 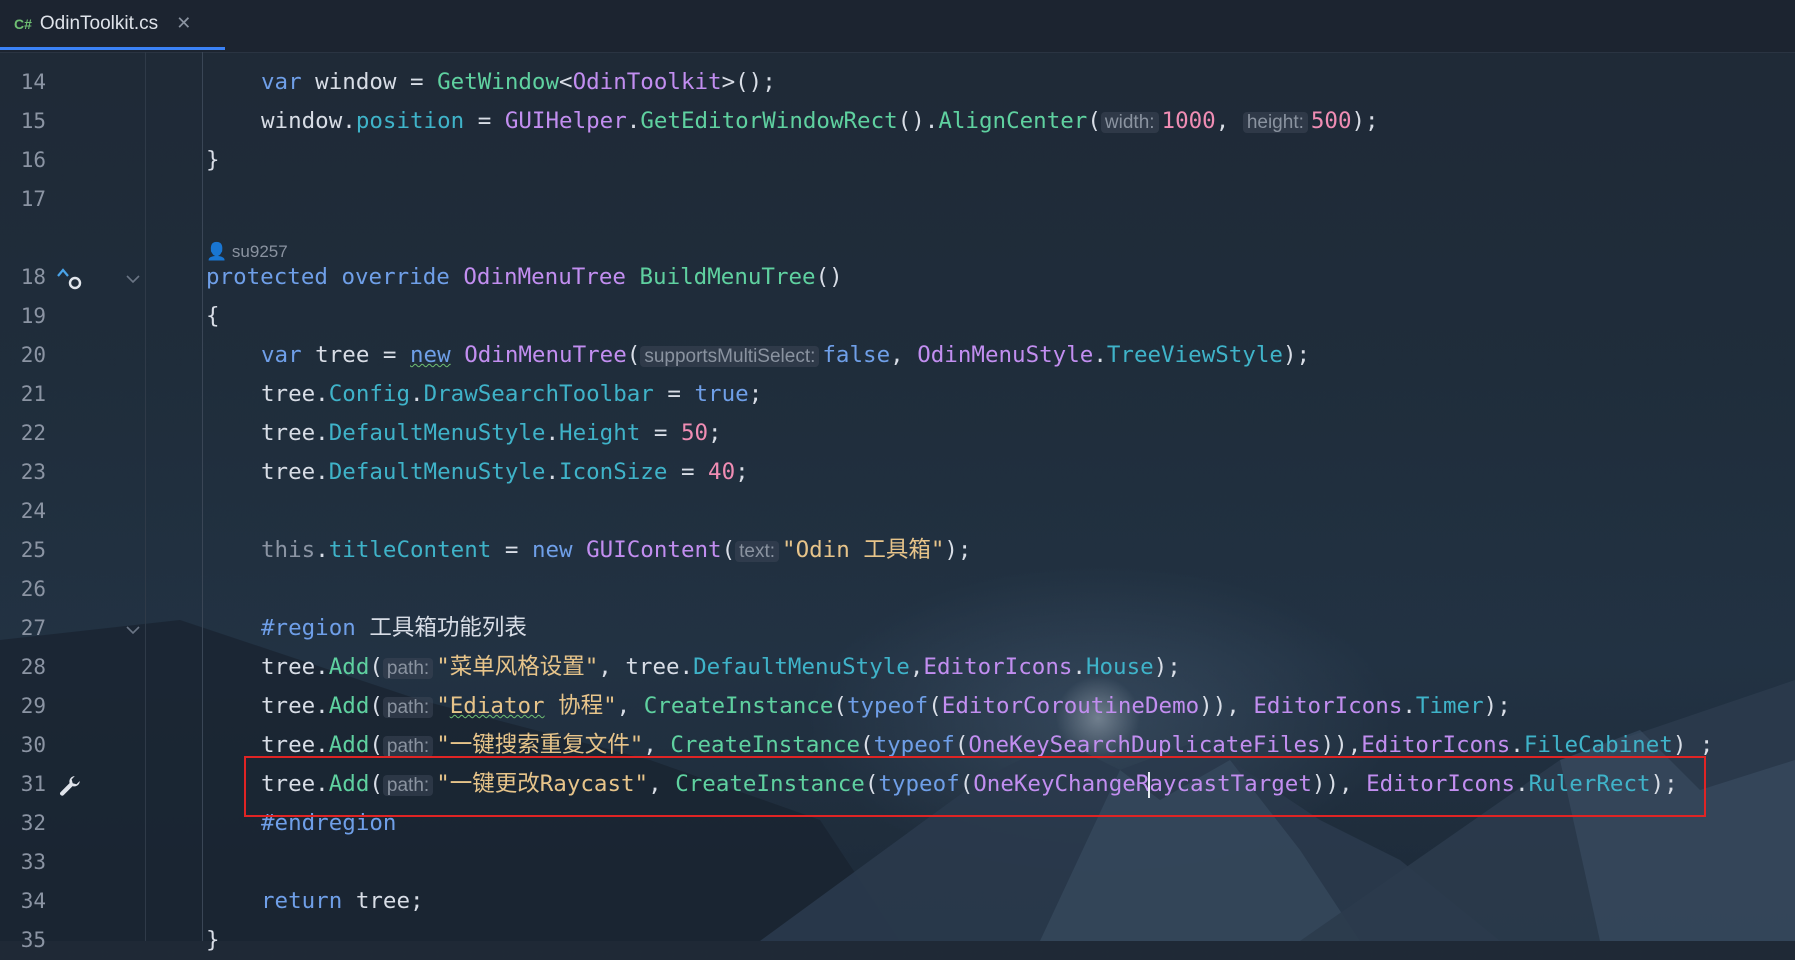 What do you see at coordinates (975, 786) in the screenshot?
I see `highlight-box` at bounding box center [975, 786].